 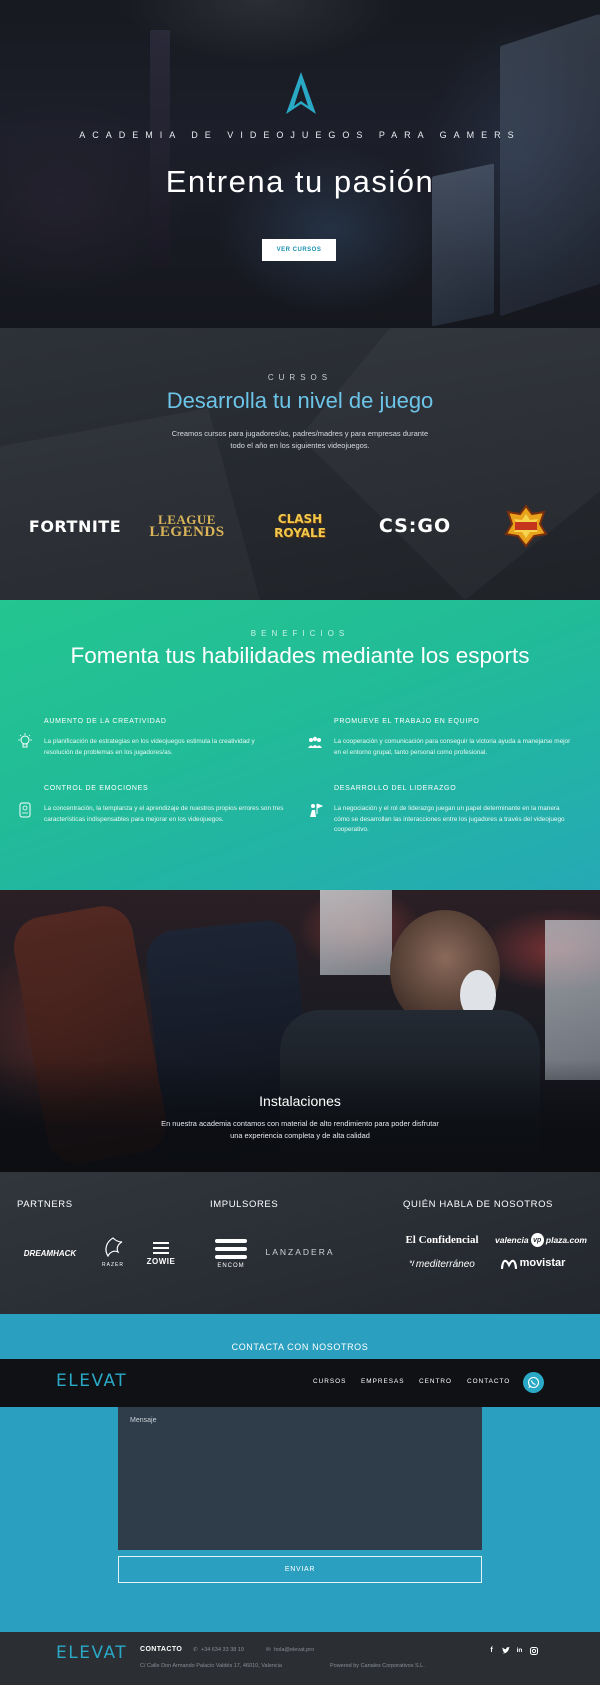 What do you see at coordinates (300, 633) in the screenshot?
I see `beneficios-kicker: BENEFICIOS` at bounding box center [300, 633].